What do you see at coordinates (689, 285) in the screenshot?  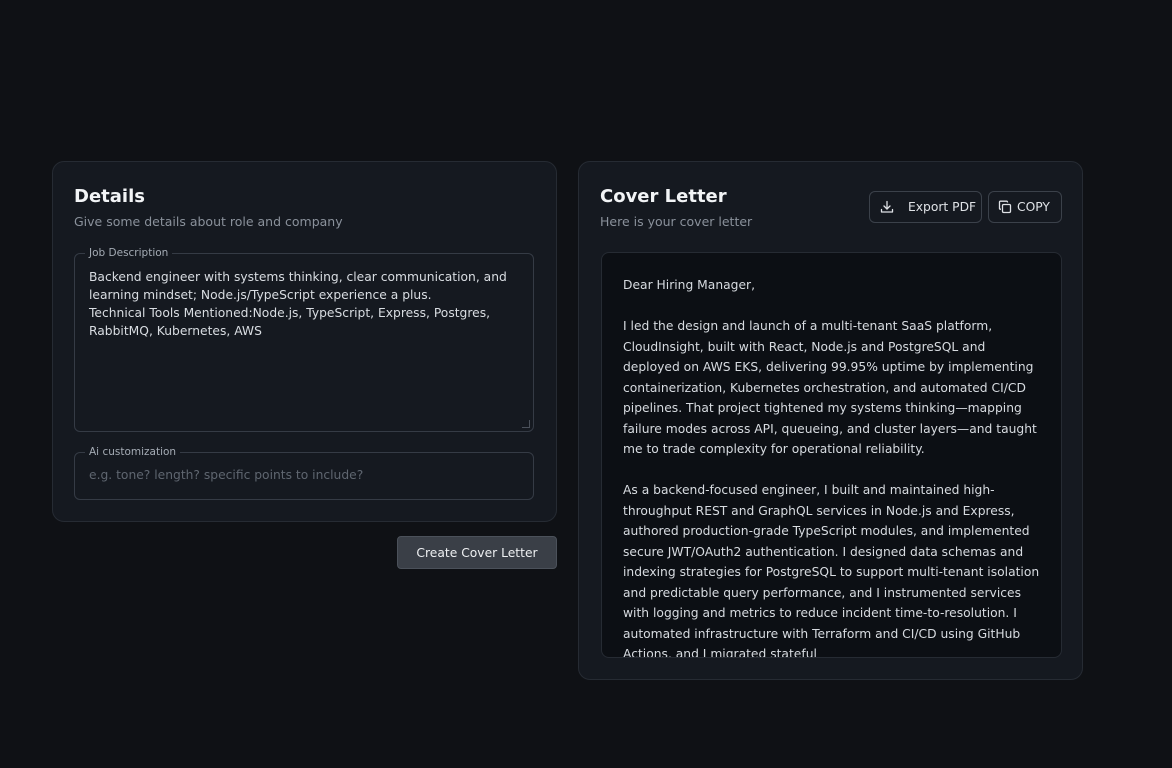 I see `letter-paragraph: Dear Hiring Manager,` at bounding box center [689, 285].